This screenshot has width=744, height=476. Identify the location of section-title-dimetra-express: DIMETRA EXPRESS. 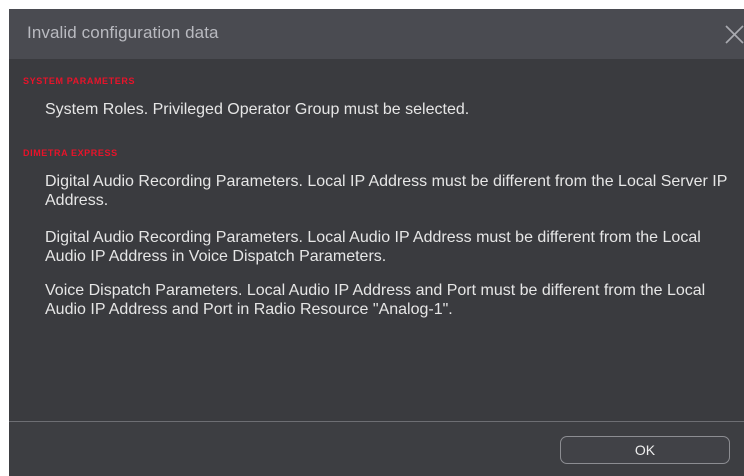
(70, 153).